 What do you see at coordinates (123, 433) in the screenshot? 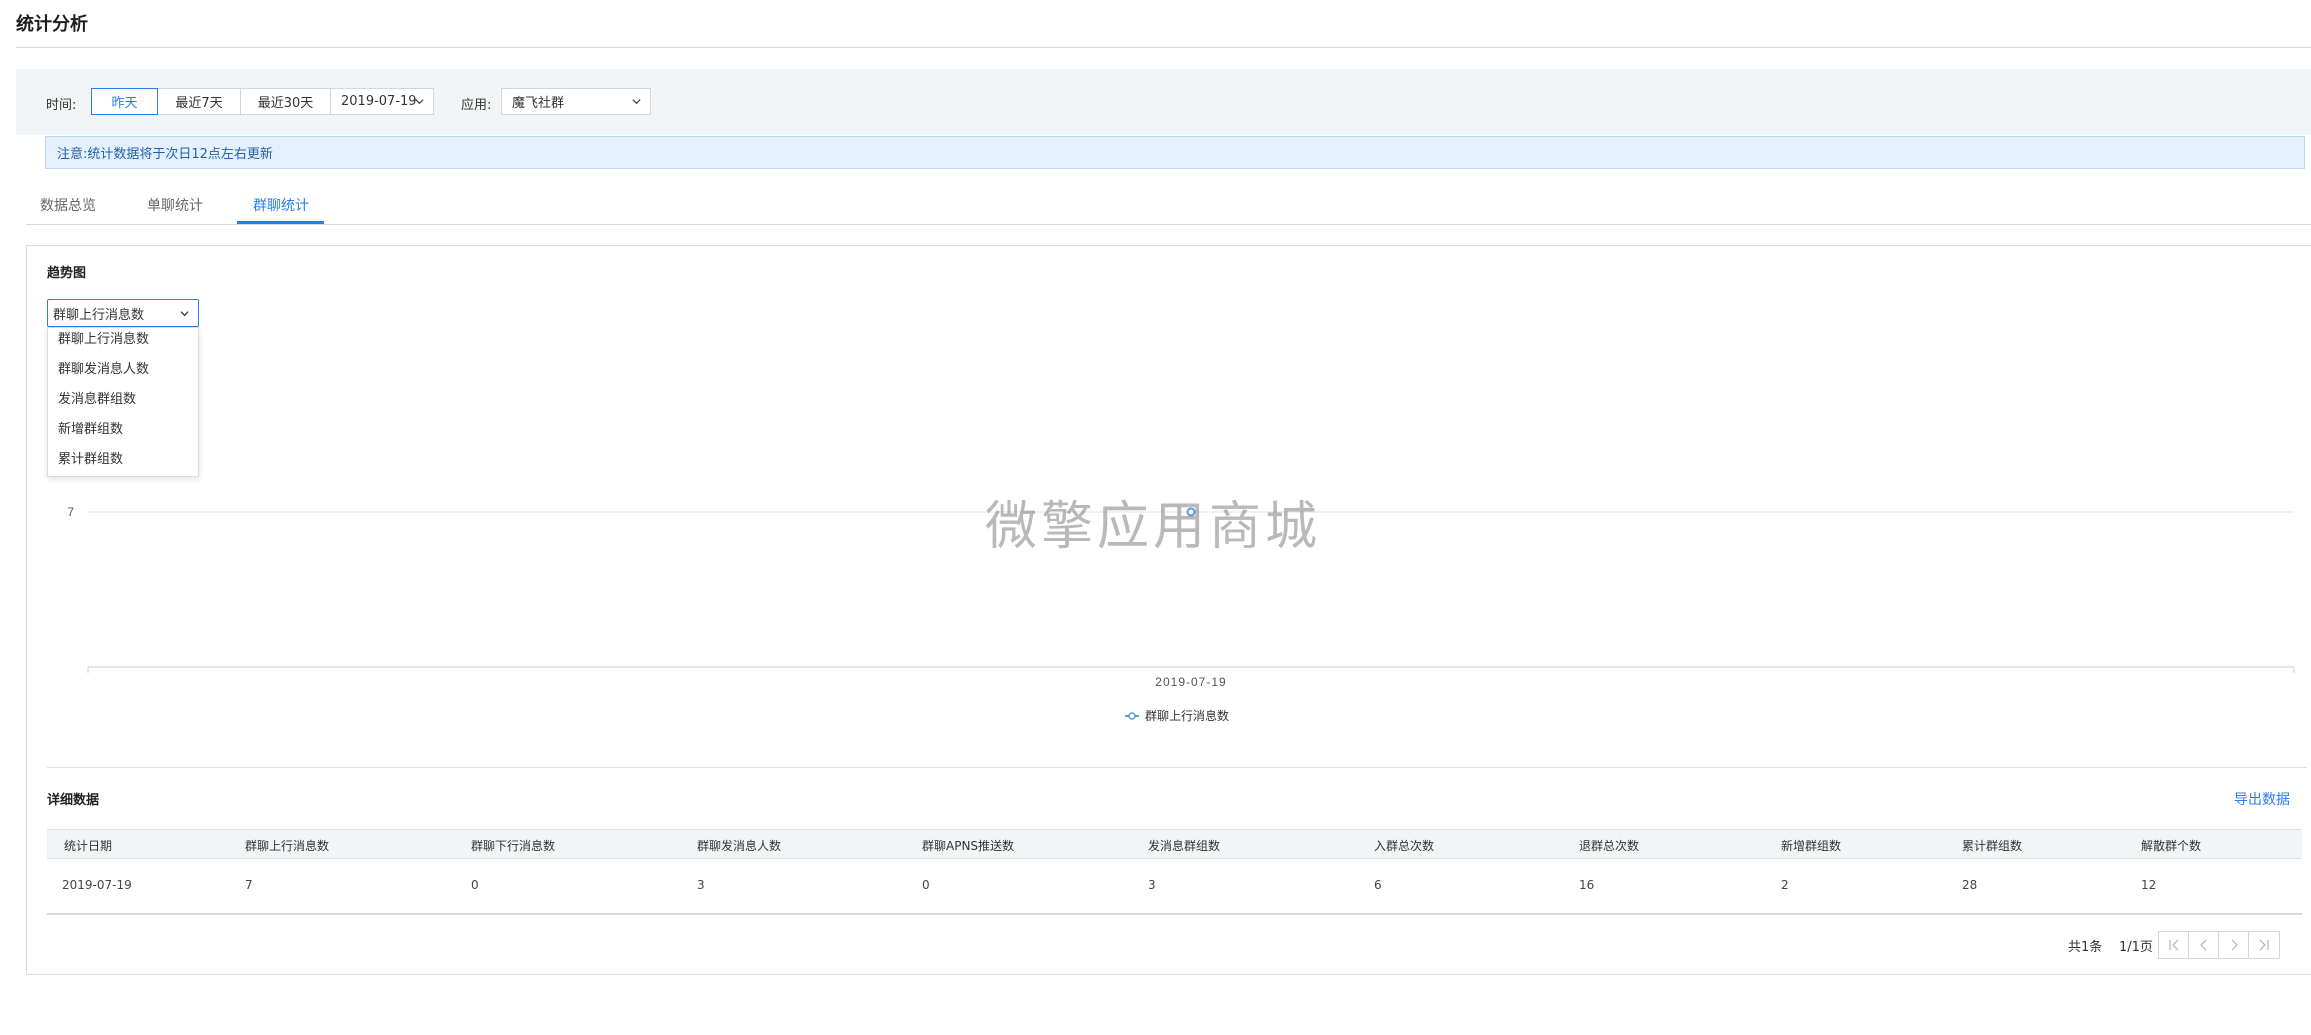
I see `metric-option-new-groups: 新增群组数` at bounding box center [123, 433].